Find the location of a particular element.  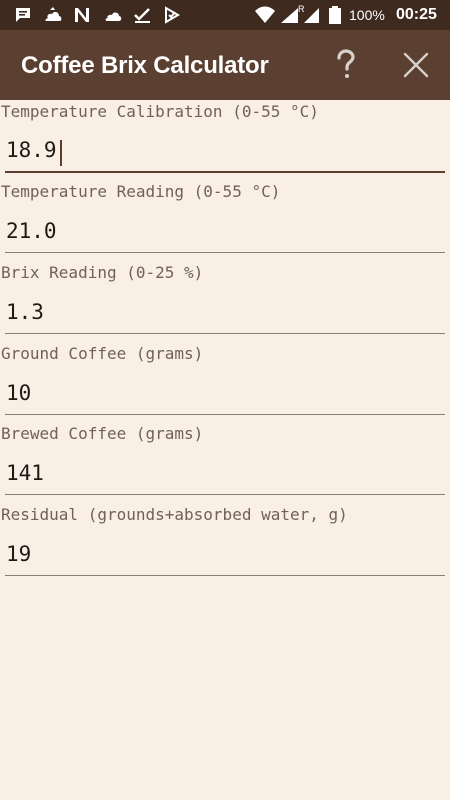

field-residual: Residual (grounds+absorbed water, g) is located at coordinates (225, 543).